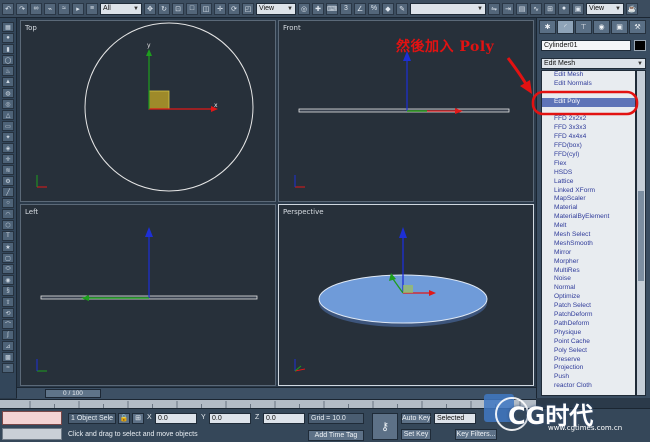 Image resolution: width=650 pixels, height=442 pixels. Describe the element at coordinates (588, 102) in the screenshot. I see `modifier-list-item: Edit Poly` at that location.